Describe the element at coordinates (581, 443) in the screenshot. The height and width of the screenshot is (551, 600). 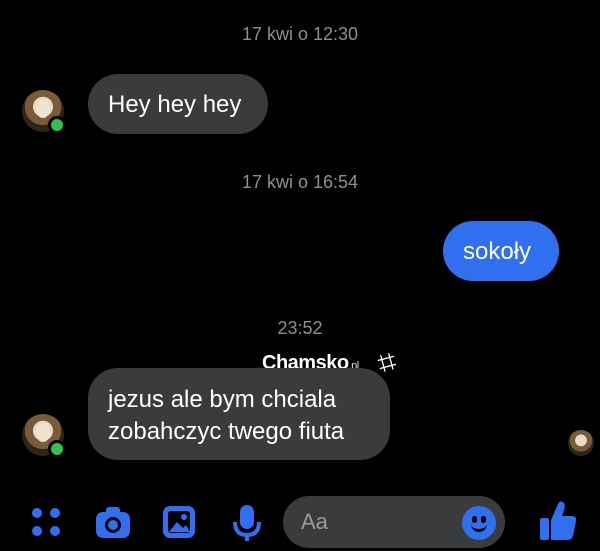
I see `seen-avatar` at that location.